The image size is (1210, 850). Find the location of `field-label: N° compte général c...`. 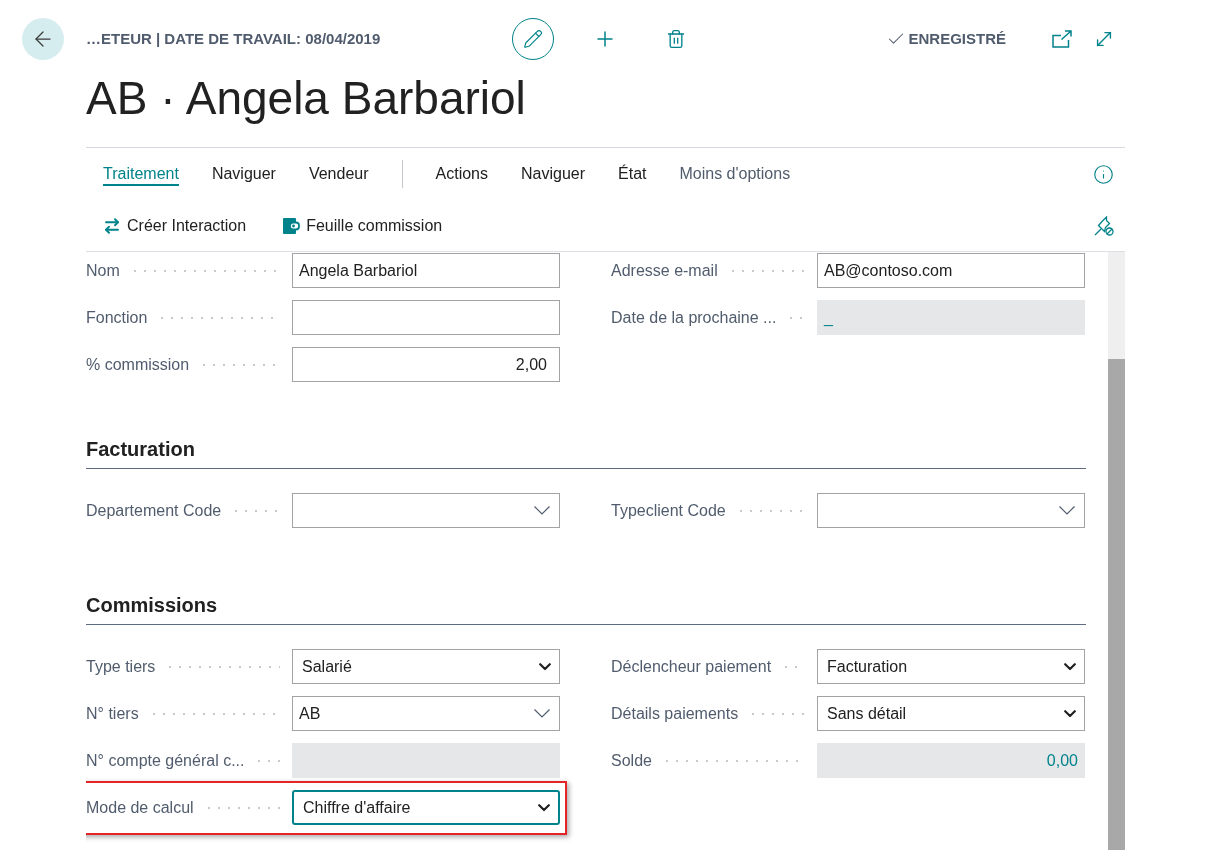

field-label: N° compte général c... is located at coordinates (165, 760).